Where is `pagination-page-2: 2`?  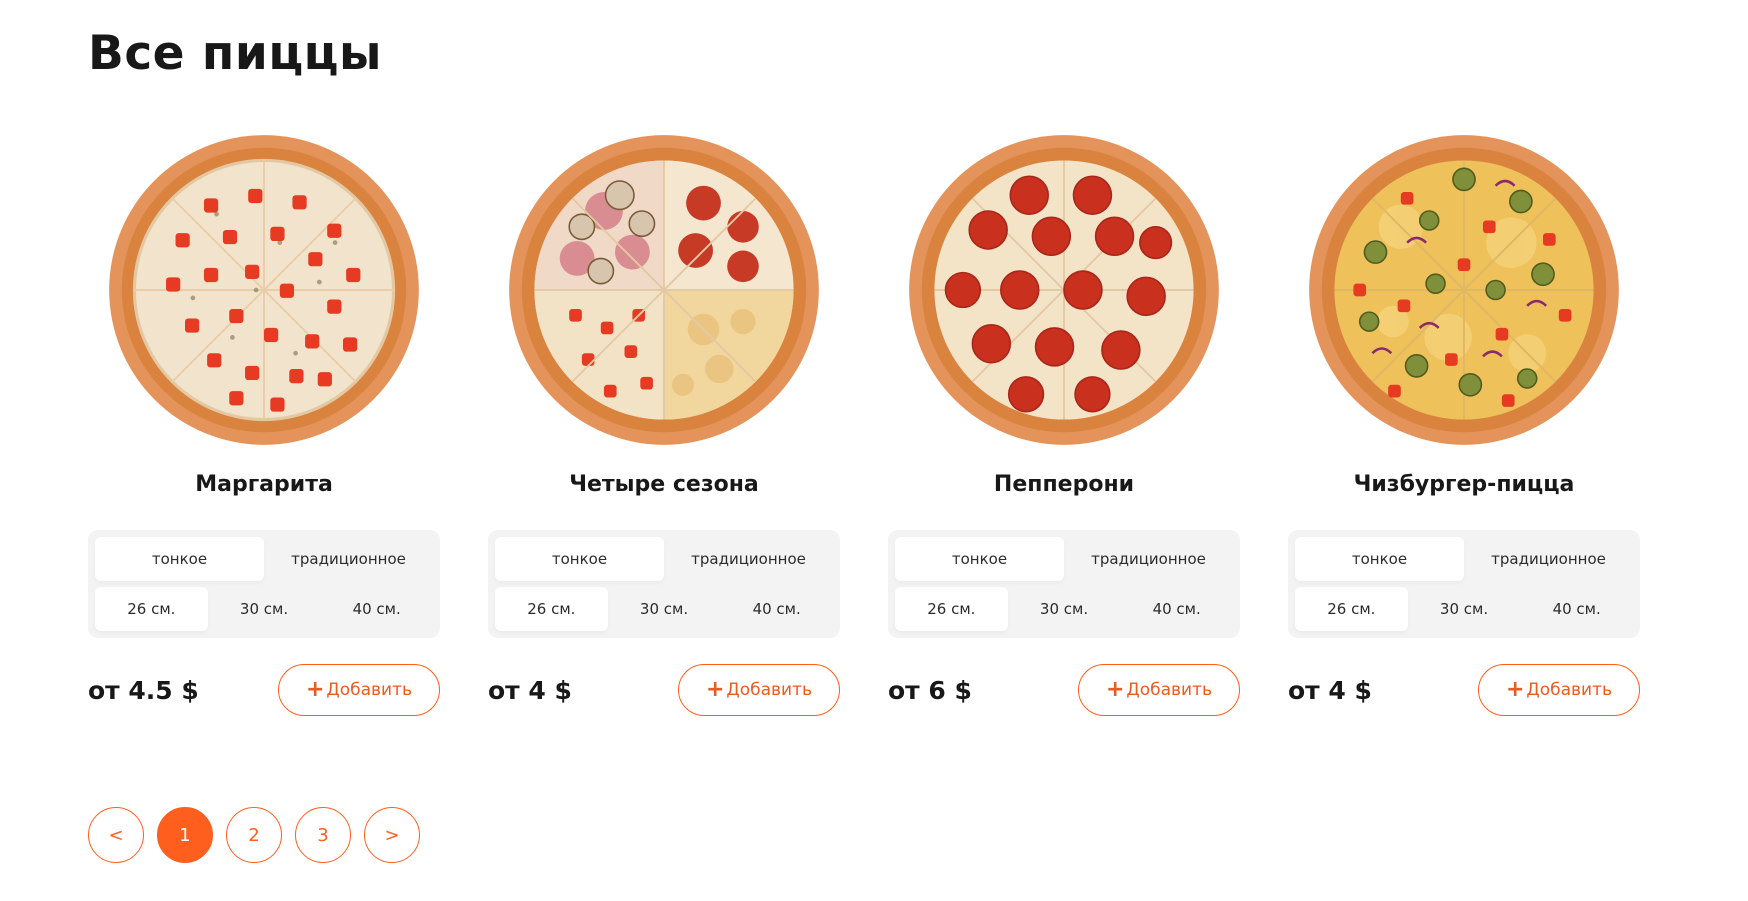 pagination-page-2: 2 is located at coordinates (254, 835).